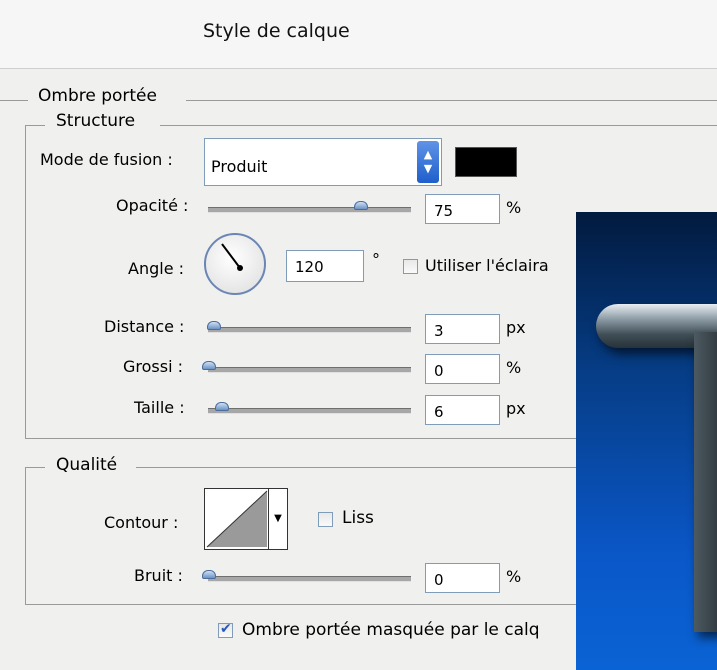 Image resolution: width=717 pixels, height=670 pixels. Describe the element at coordinates (222, 406) in the screenshot. I see `size-slider-thumb` at that location.